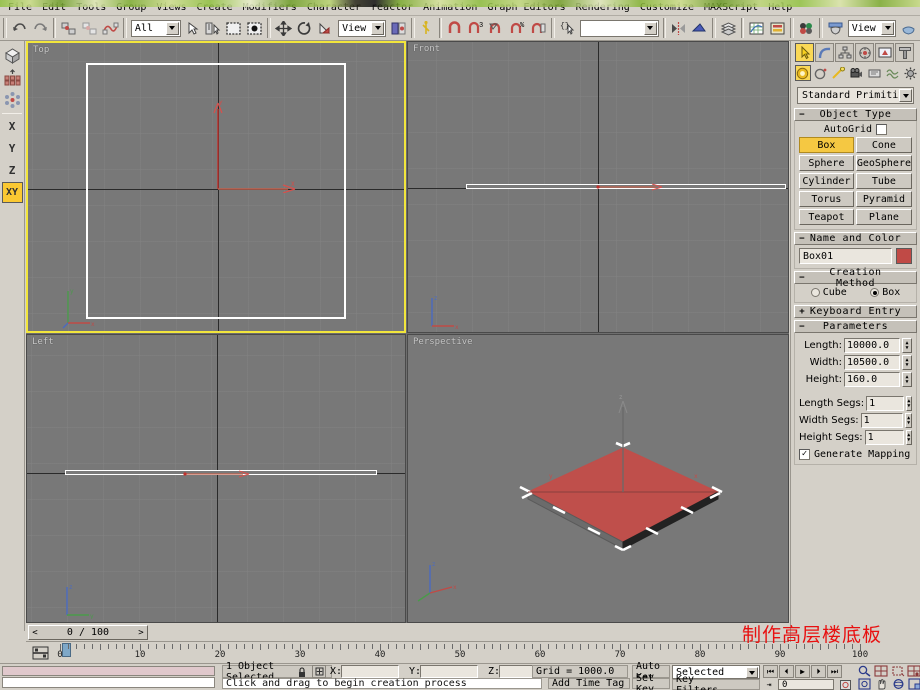  What do you see at coordinates (845, 256) in the screenshot?
I see `object-name-input: Box01` at bounding box center [845, 256].